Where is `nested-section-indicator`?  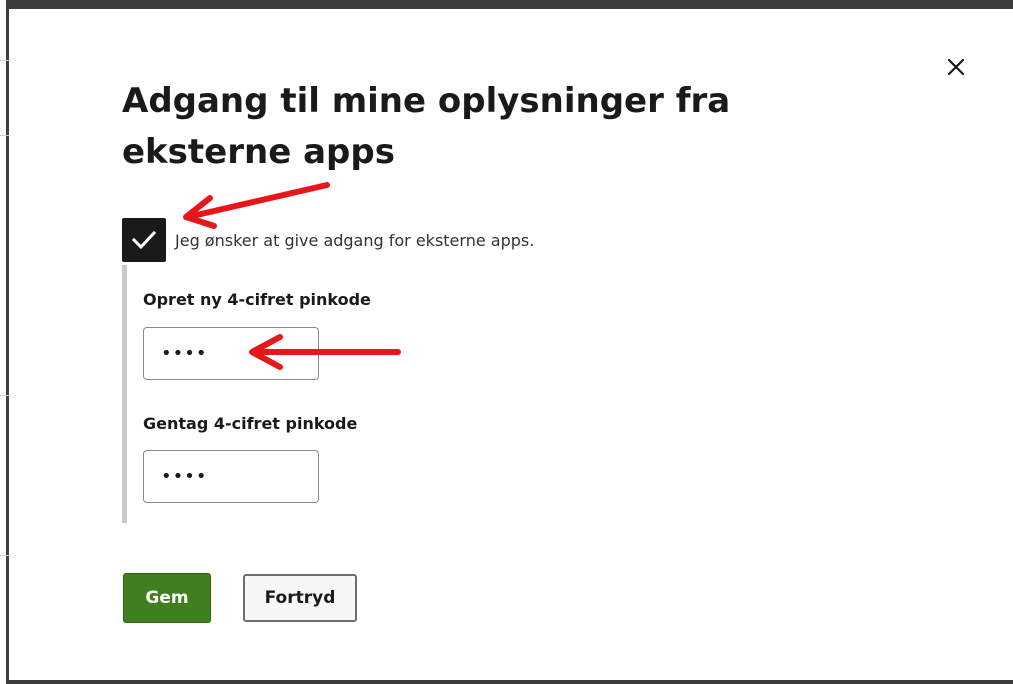 nested-section-indicator is located at coordinates (124, 394).